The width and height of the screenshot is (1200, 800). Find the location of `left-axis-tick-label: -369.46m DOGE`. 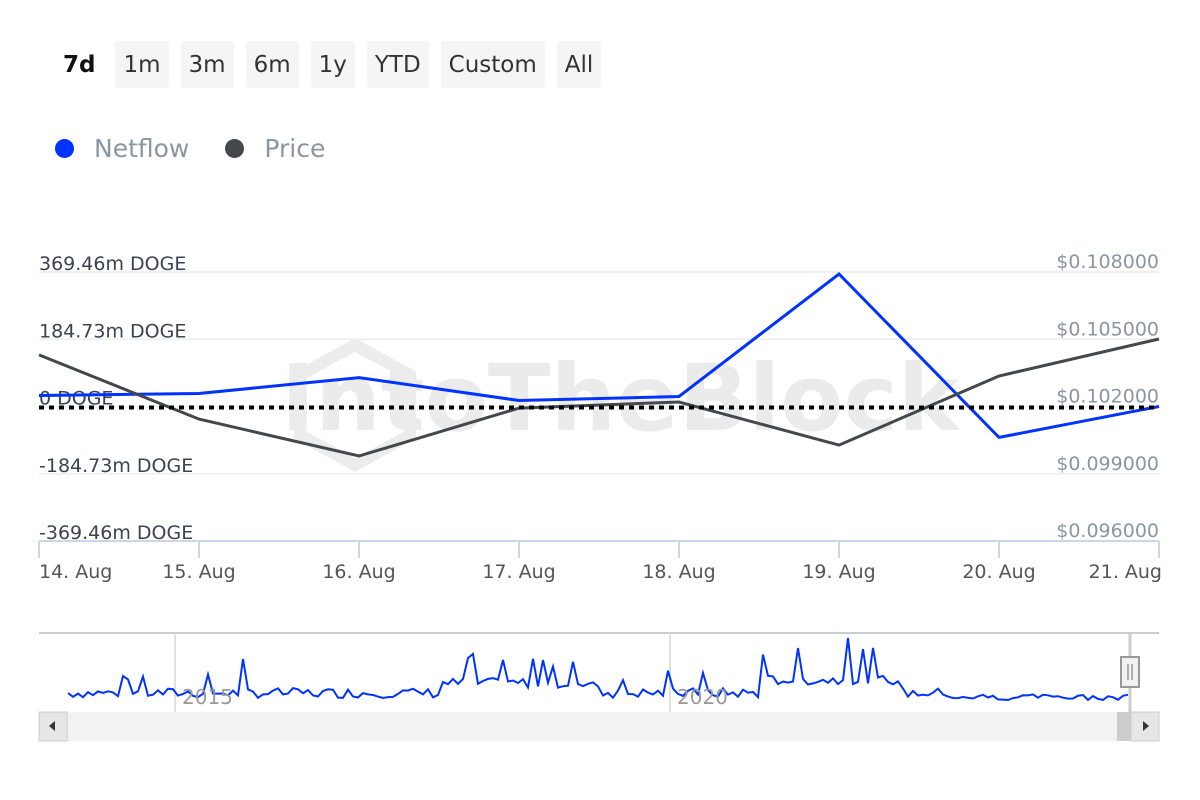

left-axis-tick-label: -369.46m DOGE is located at coordinates (116, 533).